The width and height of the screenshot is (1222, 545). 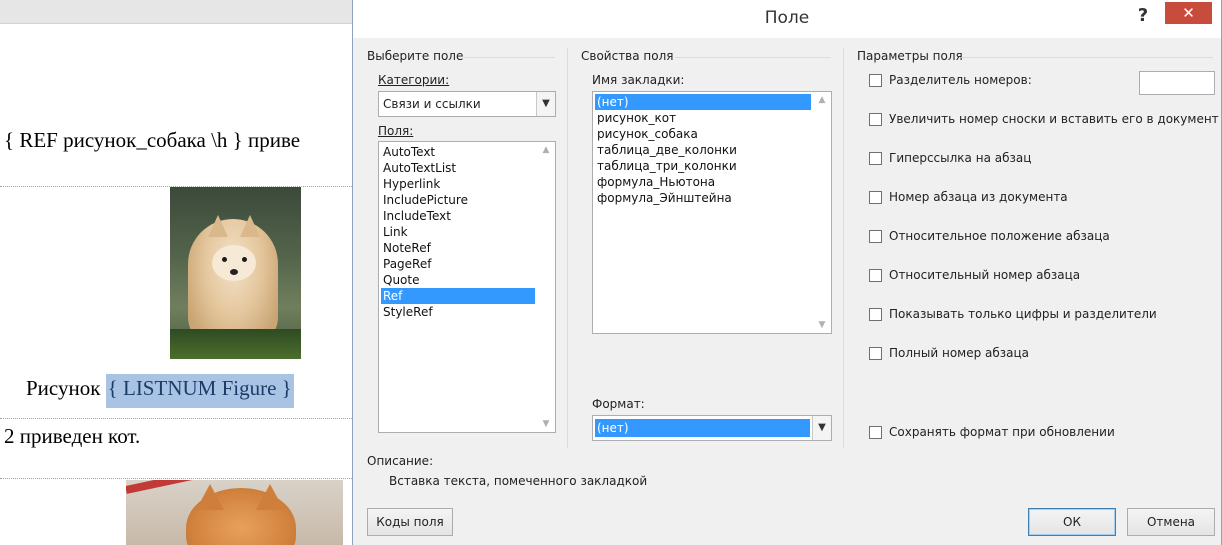 I want to click on dialog-title: Поле, so click(x=787, y=18).